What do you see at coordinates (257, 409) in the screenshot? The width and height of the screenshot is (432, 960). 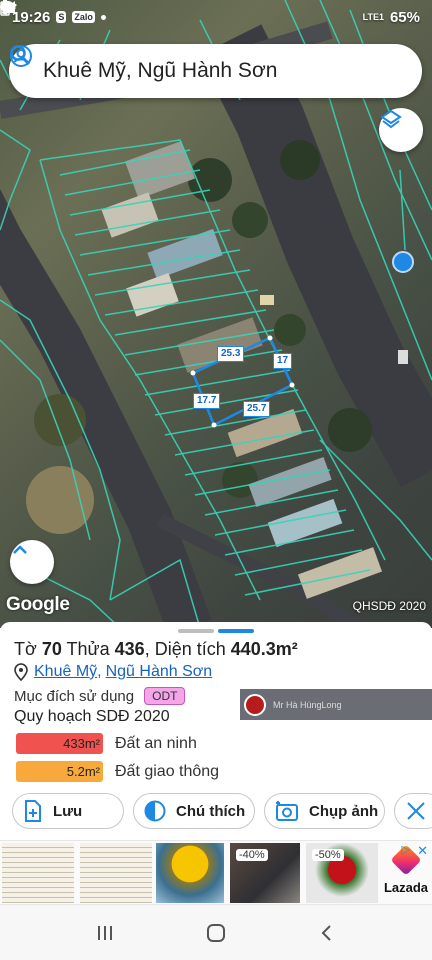 I see `dimension-label-bottom: 25.7` at bounding box center [257, 409].